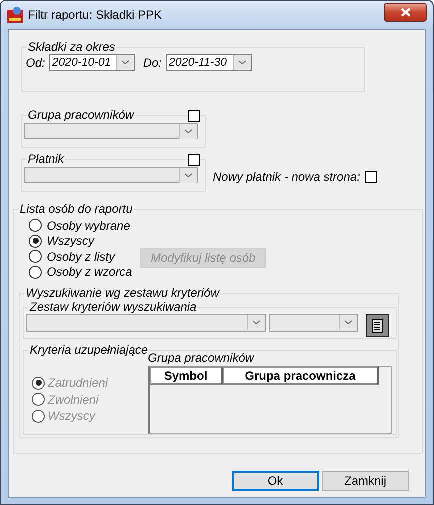 The height and width of the screenshot is (505, 434). Describe the element at coordinates (122, 293) in the screenshot. I see `group-label: Wyszukiwanie wg zestawu kryteriów` at that location.